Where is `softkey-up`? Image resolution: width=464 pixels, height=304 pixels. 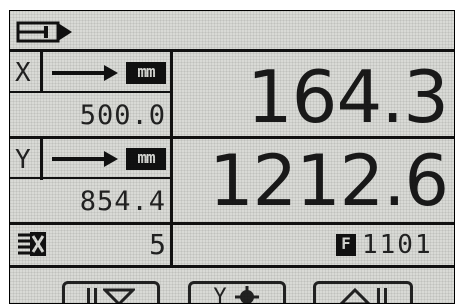
softkey-up is located at coordinates (363, 292).